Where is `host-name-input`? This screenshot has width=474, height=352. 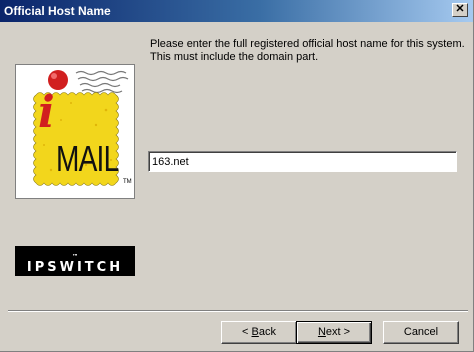 host-name-input is located at coordinates (302, 161).